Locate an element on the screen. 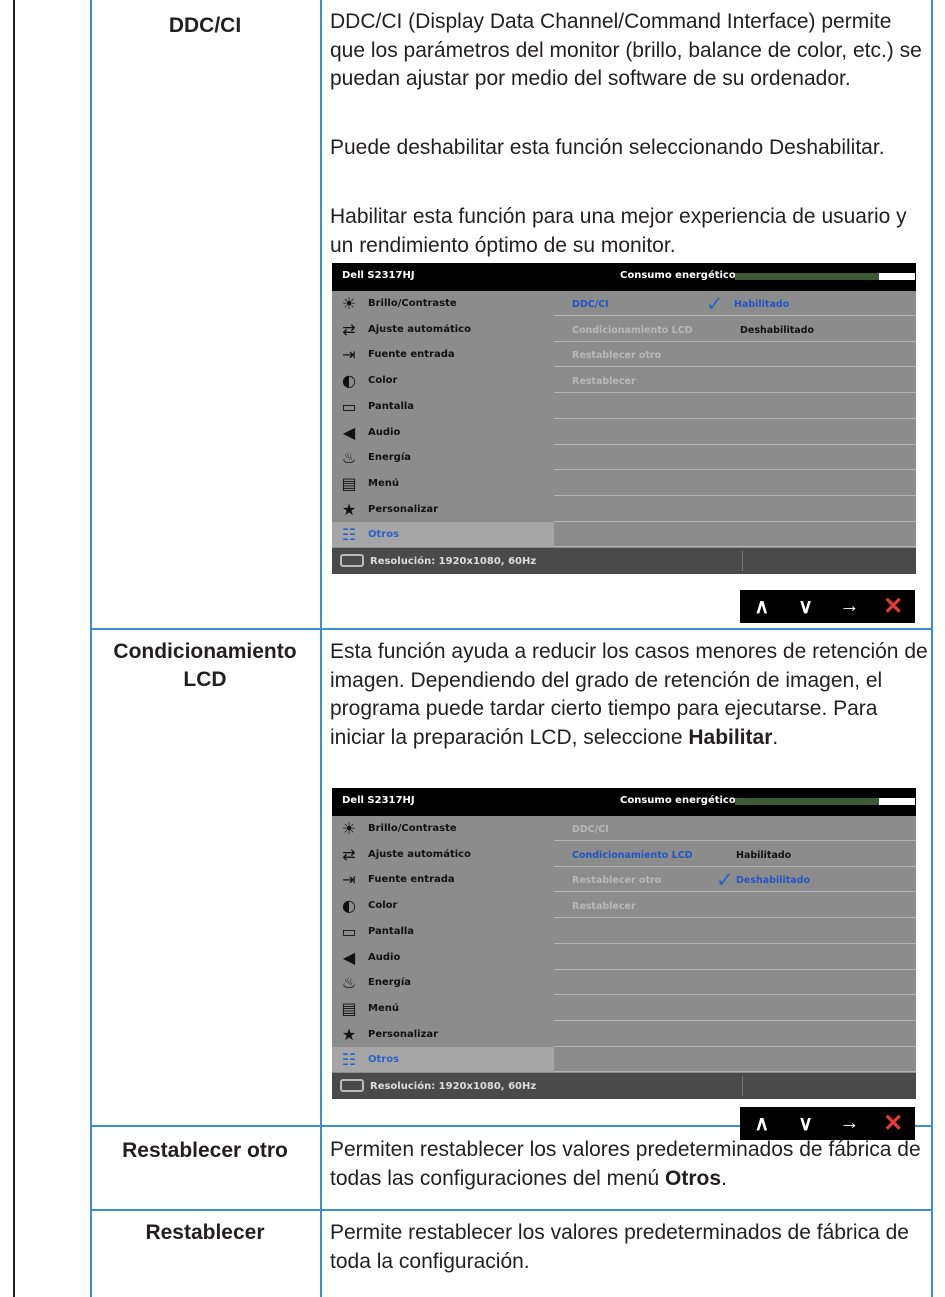  paragraph-emphasis: Otros is located at coordinates (693, 1178).